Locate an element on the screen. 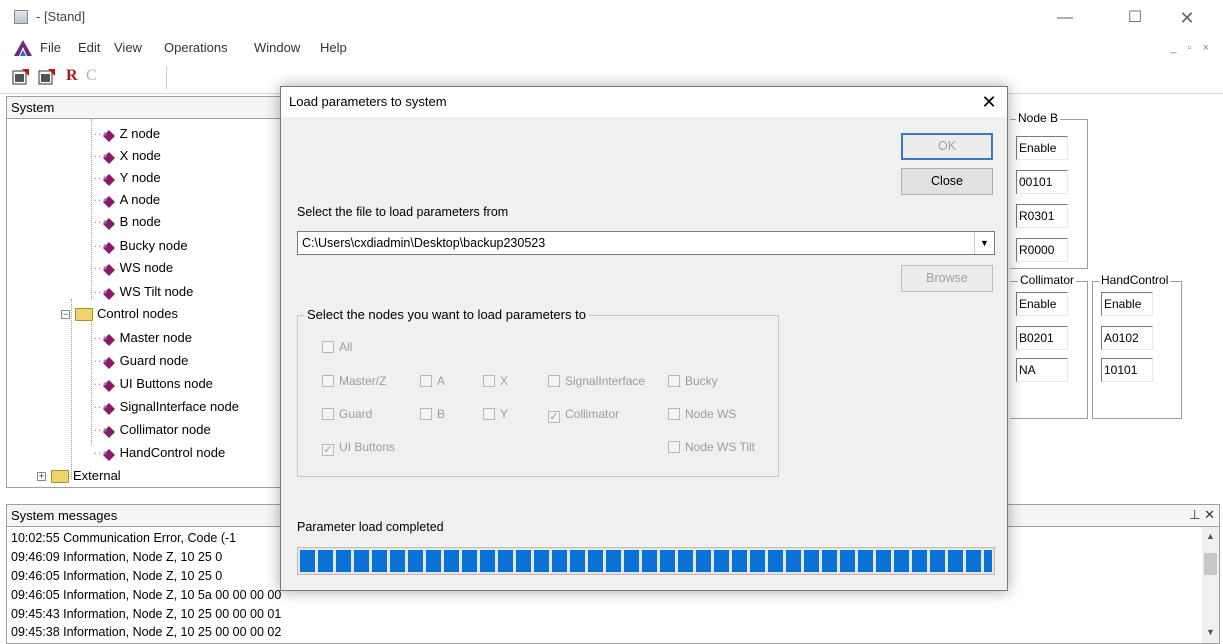 The width and height of the screenshot is (1223, 644). tree-item-ws-node: ·· WS node is located at coordinates (133, 268).